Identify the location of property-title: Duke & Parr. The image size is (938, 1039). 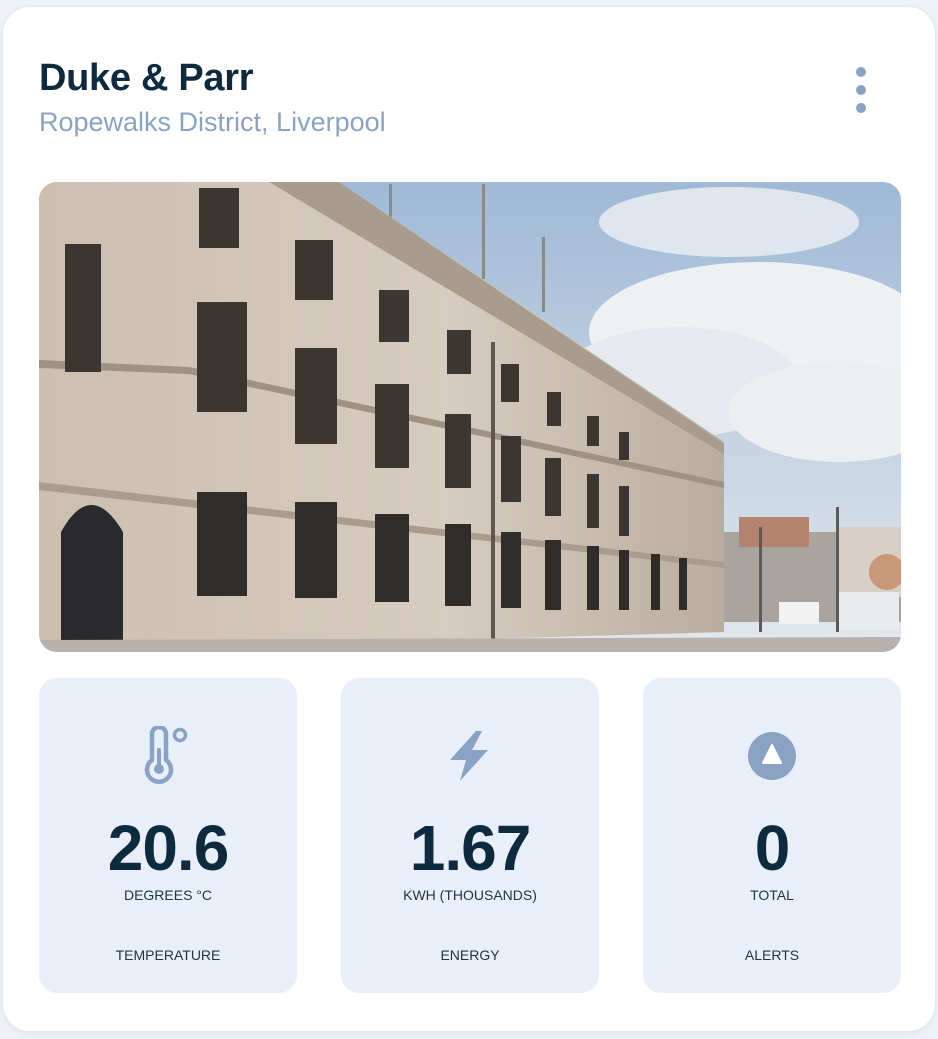
(146, 78).